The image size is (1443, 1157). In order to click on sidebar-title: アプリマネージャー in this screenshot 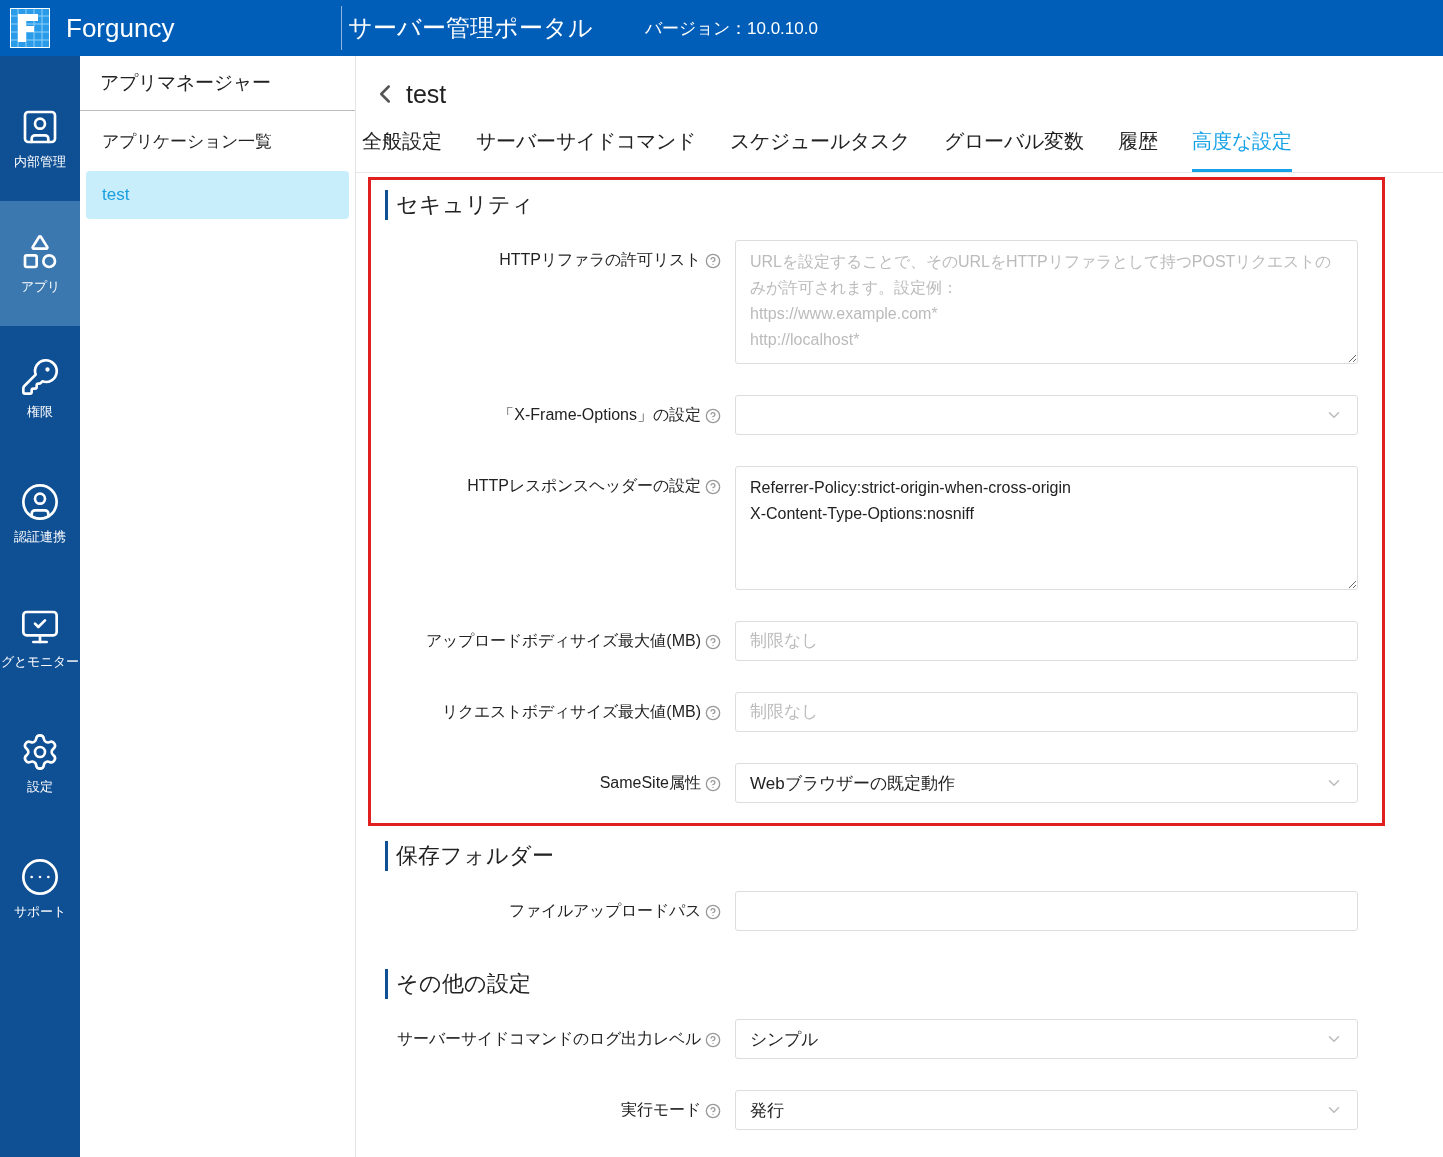, I will do `click(217, 83)`.